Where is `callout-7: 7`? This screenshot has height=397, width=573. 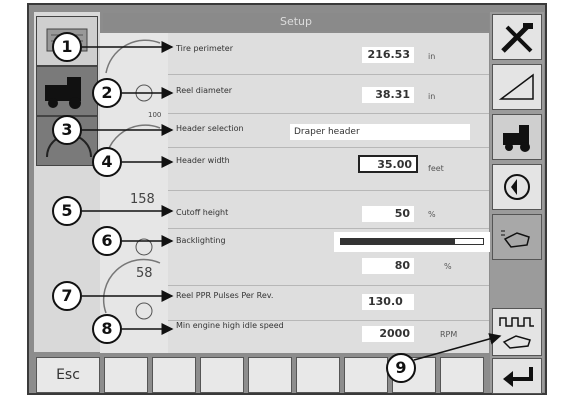
callout-7: 7 is located at coordinates (67, 296).